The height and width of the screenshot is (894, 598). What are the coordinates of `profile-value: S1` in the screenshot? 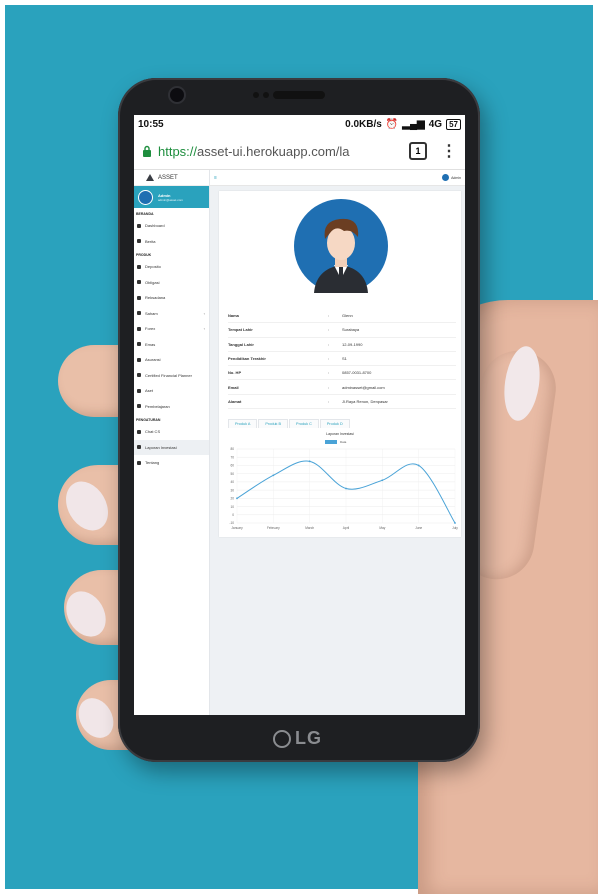 It's located at (344, 359).